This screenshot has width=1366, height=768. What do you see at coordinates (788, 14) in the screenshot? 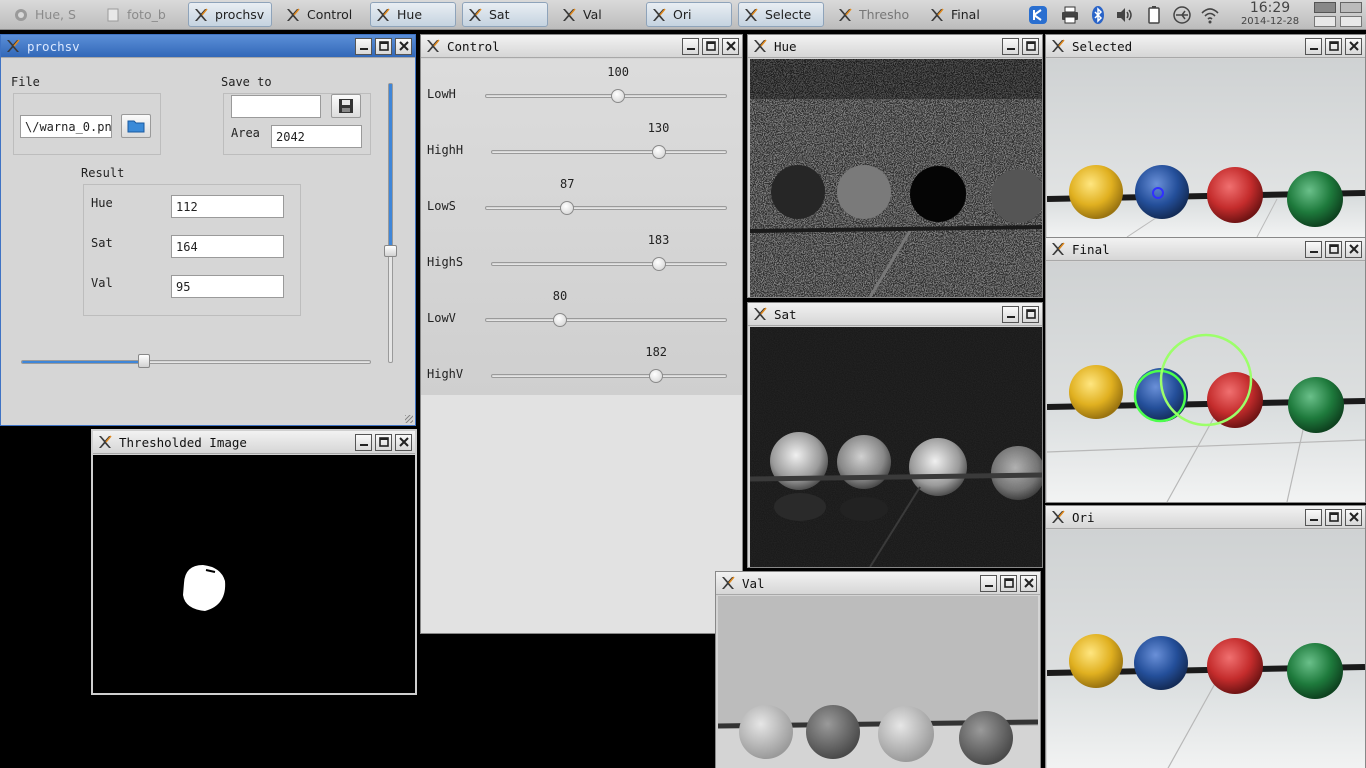
I see `taskbar-item-label: Selecte` at bounding box center [788, 14].